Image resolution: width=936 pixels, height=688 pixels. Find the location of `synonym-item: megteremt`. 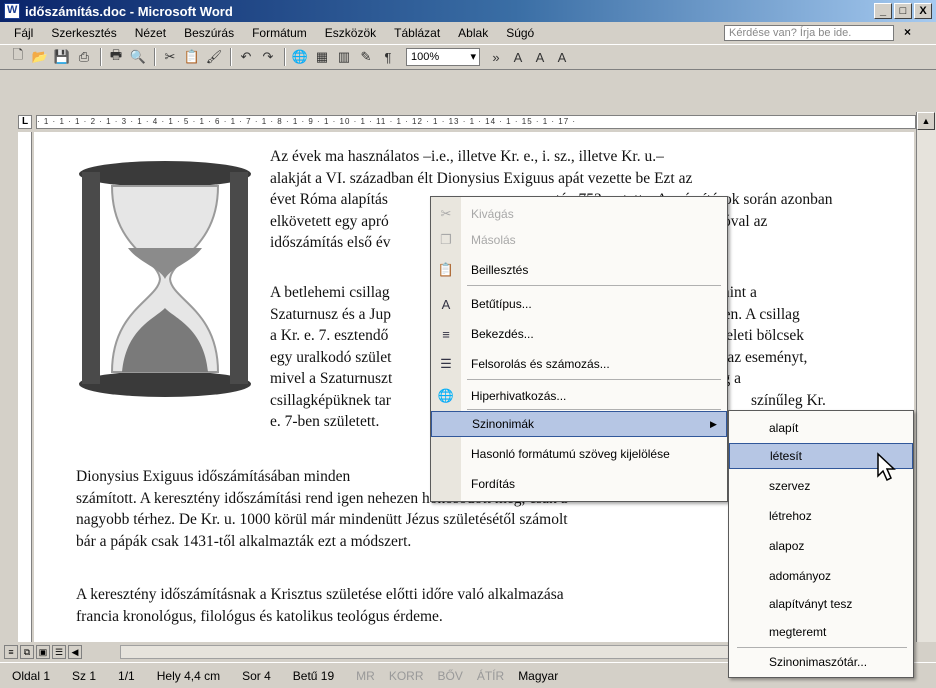

synonym-item: megteremt is located at coordinates (821, 632).